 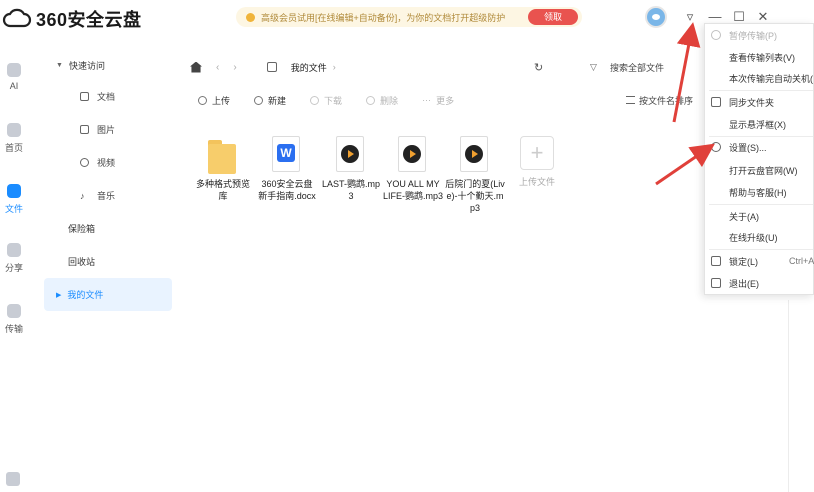 What do you see at coordinates (13, 268) in the screenshot?
I see `rail-label: 分享` at bounding box center [13, 268].